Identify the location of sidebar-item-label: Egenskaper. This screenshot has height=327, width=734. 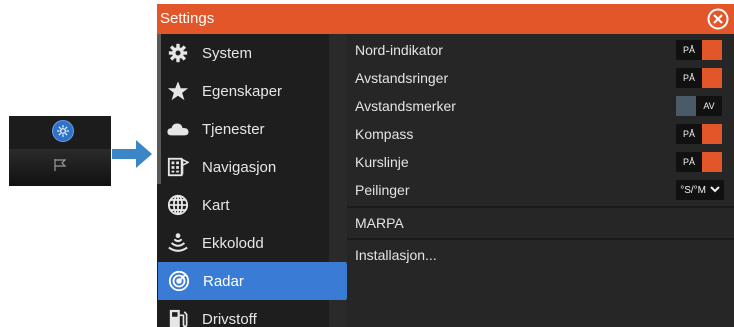
(242, 91).